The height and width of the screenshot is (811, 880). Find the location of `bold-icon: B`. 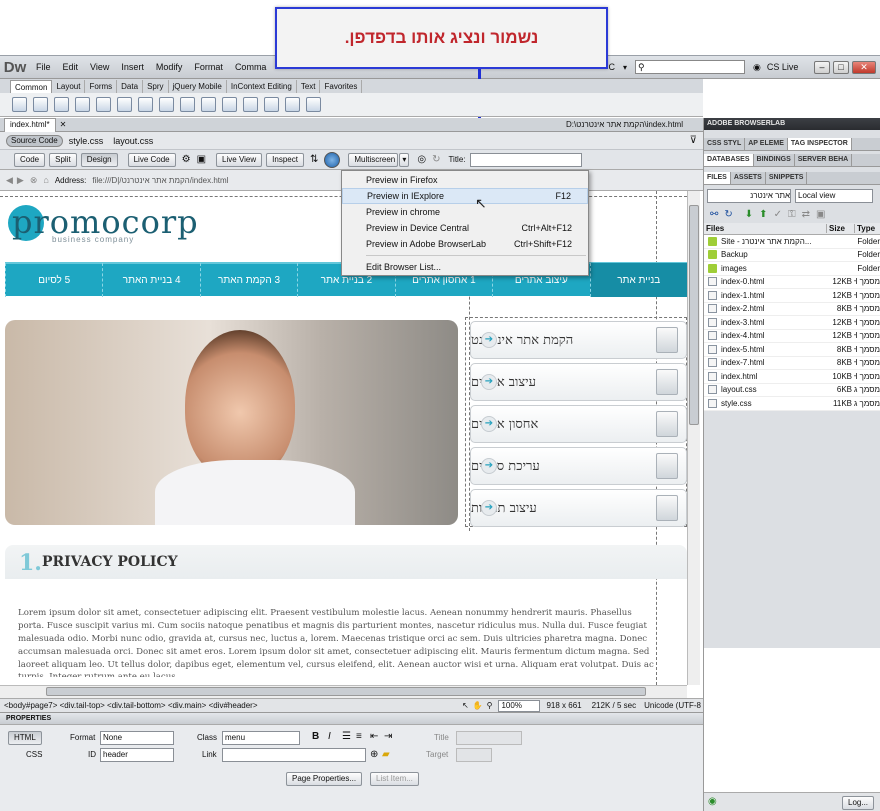

bold-icon: B is located at coordinates (315, 736).